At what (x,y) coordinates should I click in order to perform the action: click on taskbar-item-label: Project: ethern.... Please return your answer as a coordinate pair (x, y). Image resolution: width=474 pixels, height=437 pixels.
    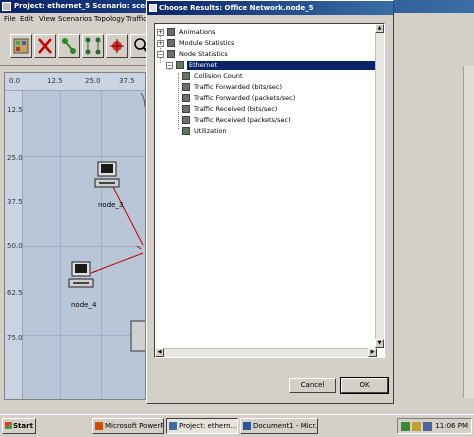
    Looking at the image, I should click on (208, 426).